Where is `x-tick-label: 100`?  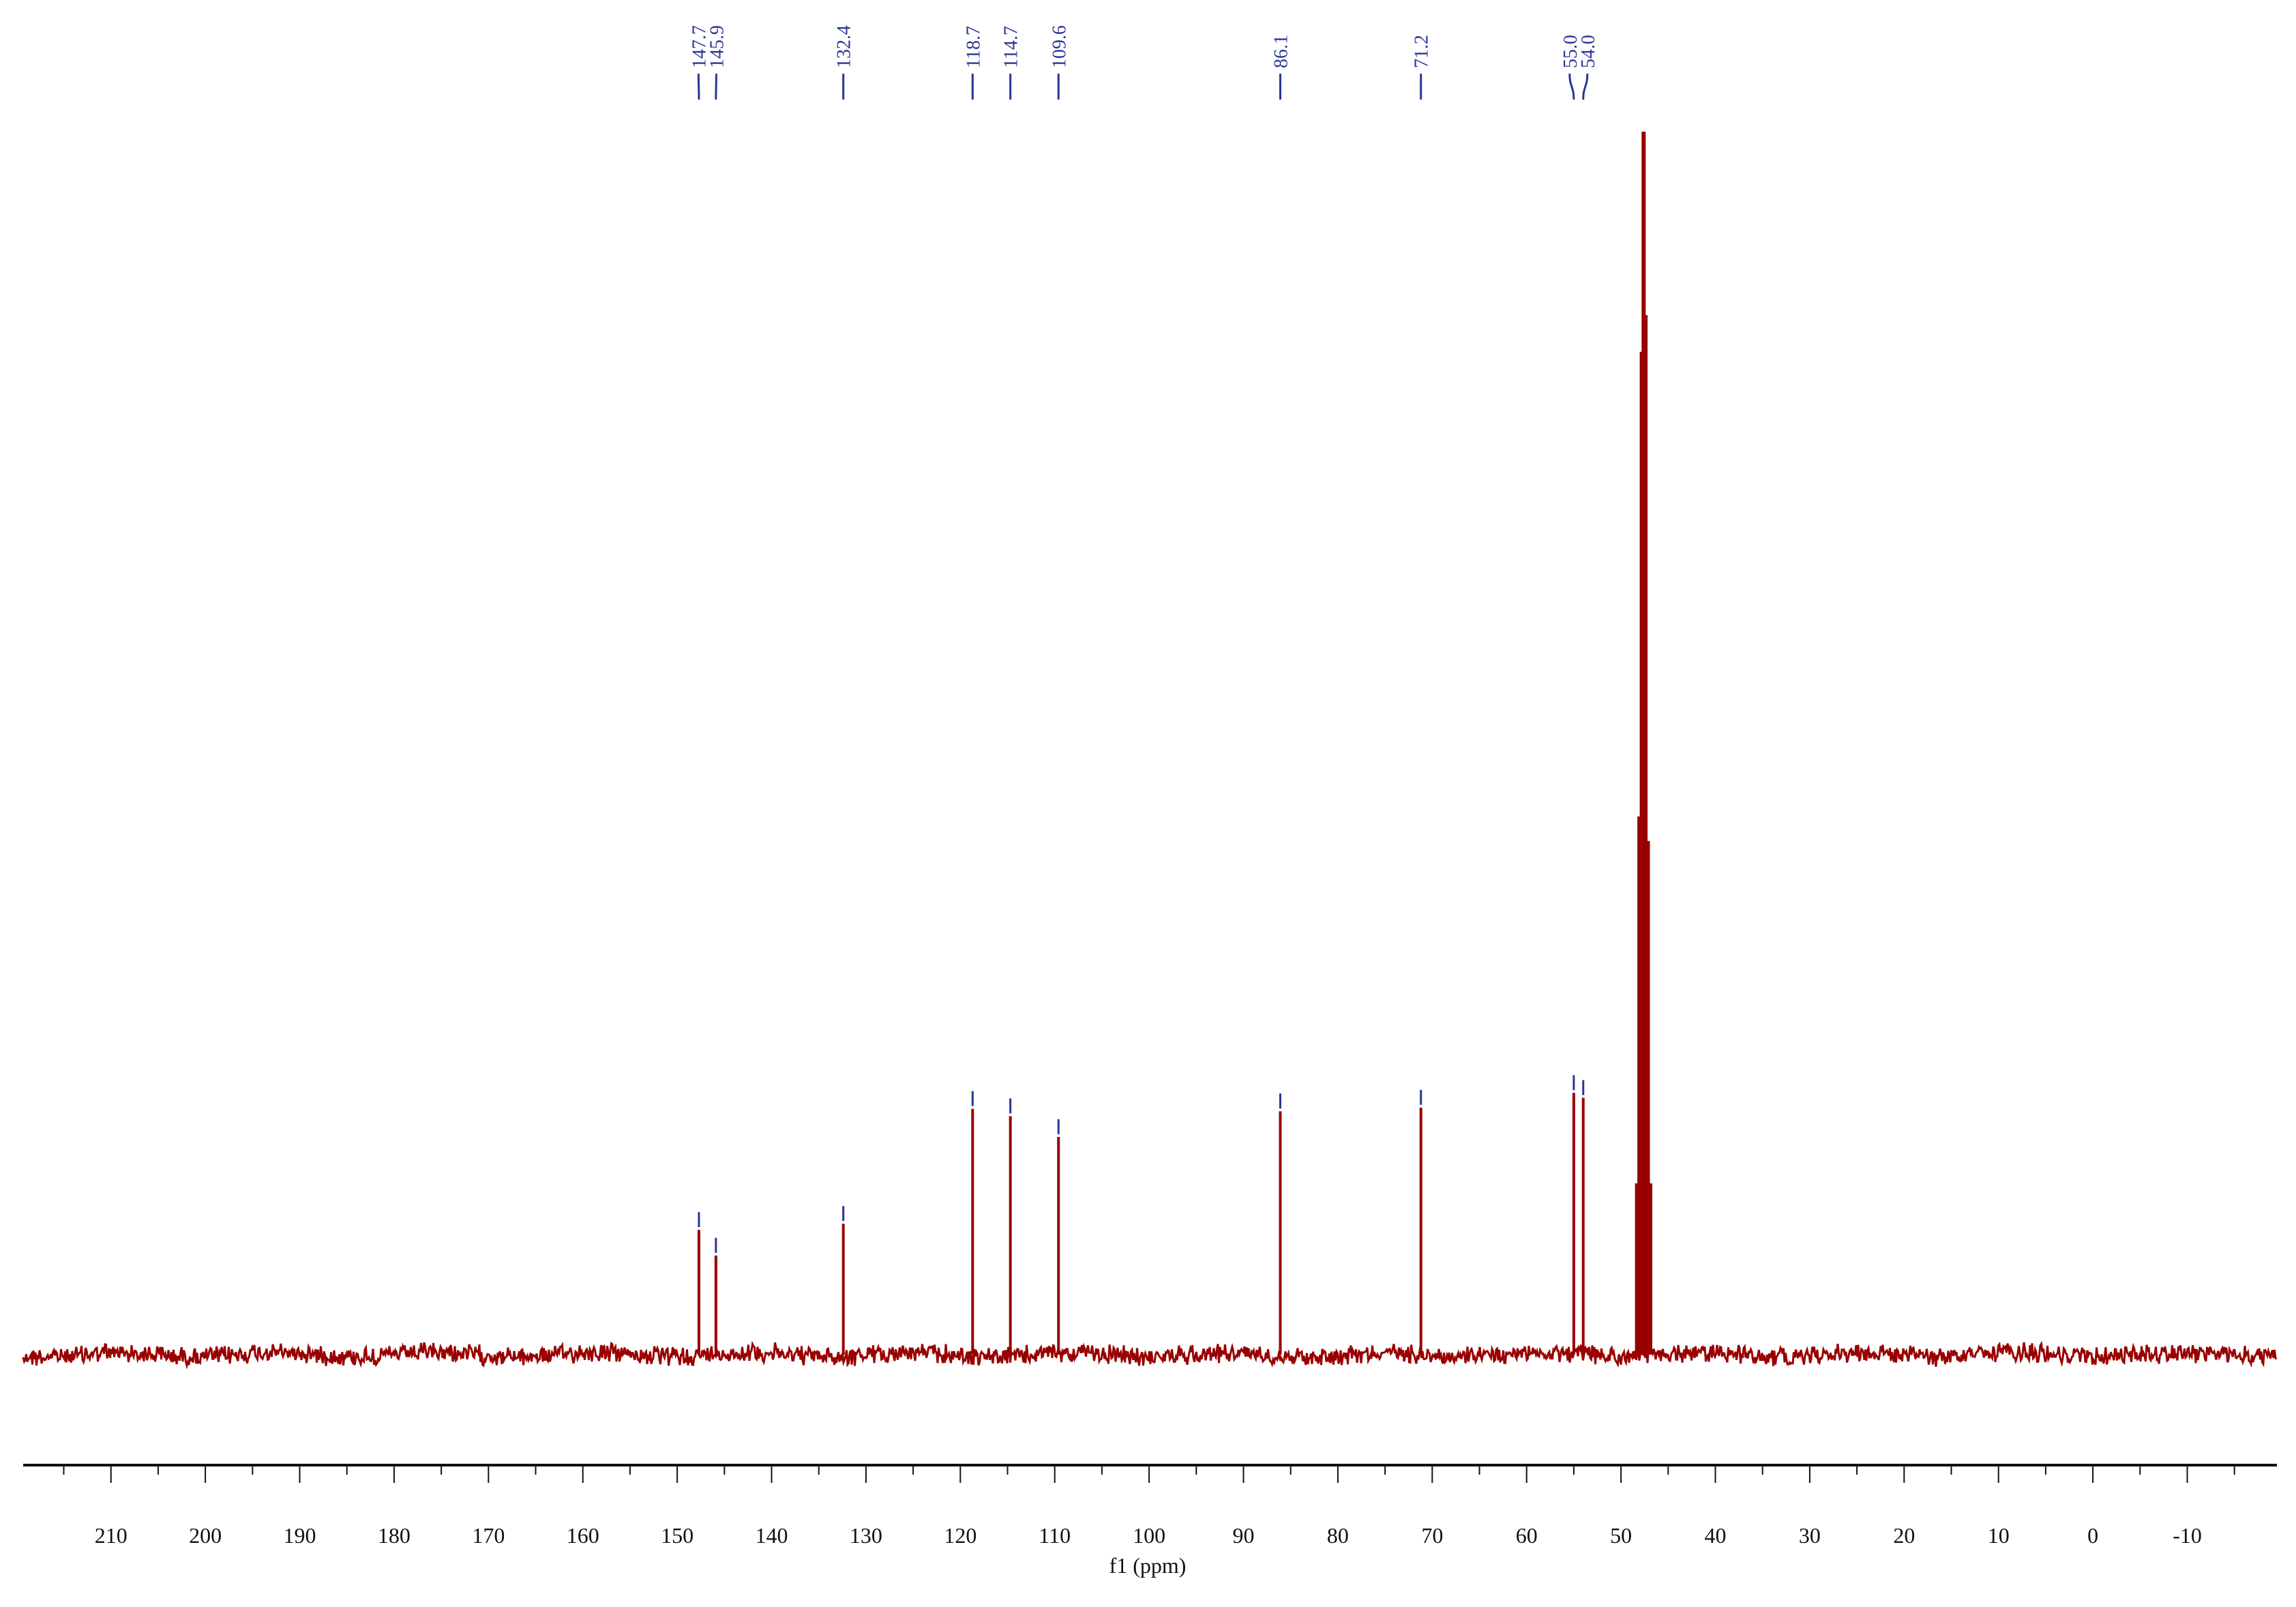 x-tick-label: 100 is located at coordinates (1149, 1536).